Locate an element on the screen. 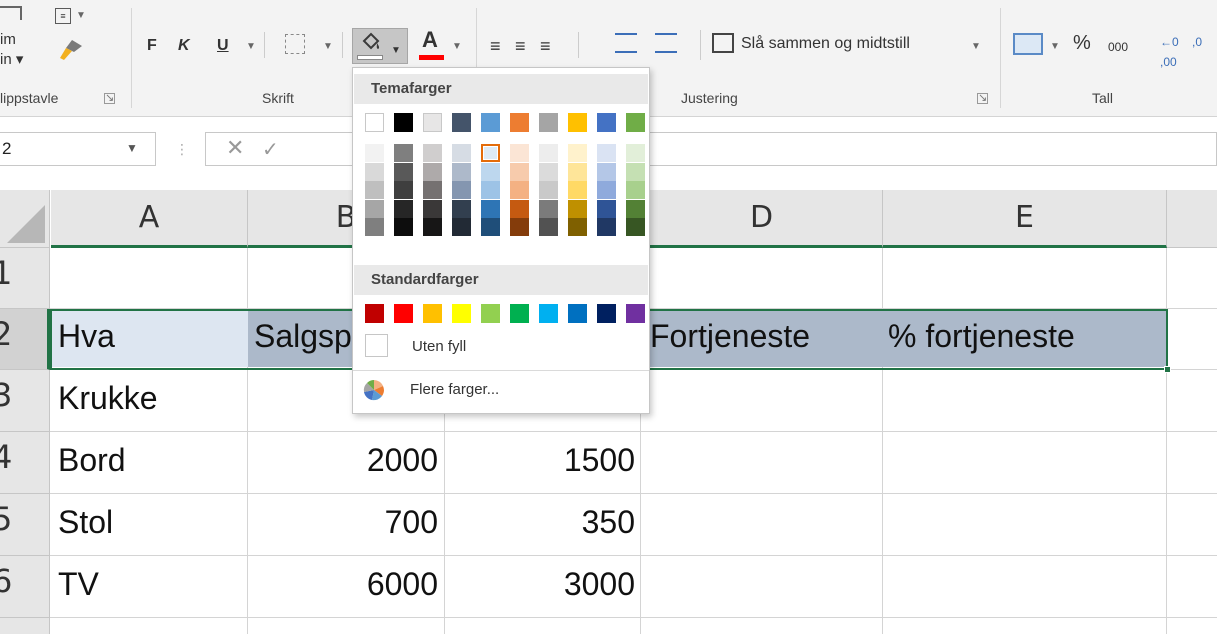  no-fill-swatch-icon is located at coordinates (376, 345).